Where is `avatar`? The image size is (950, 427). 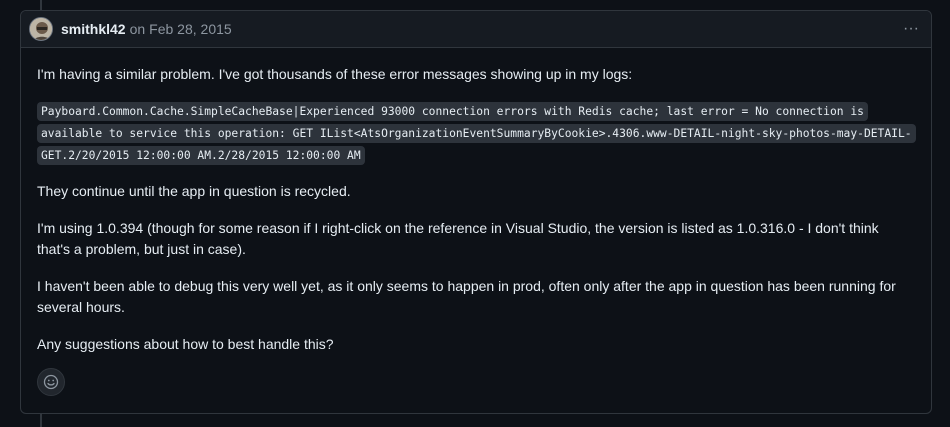 avatar is located at coordinates (41, 29).